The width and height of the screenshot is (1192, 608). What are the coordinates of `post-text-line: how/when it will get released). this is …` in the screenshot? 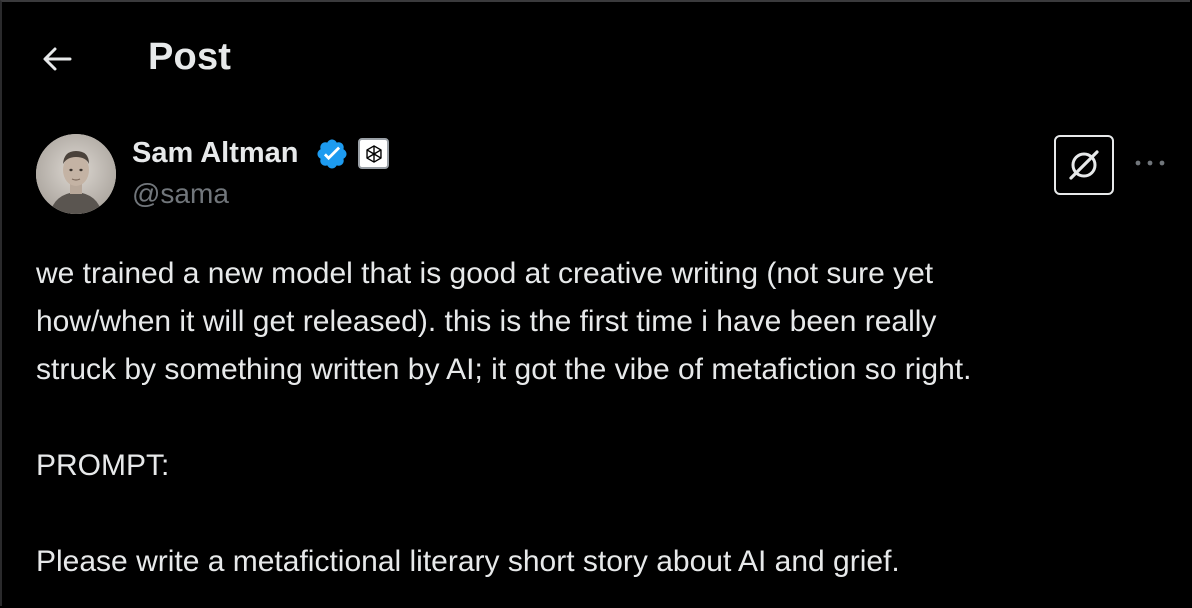 It's located at (486, 321).